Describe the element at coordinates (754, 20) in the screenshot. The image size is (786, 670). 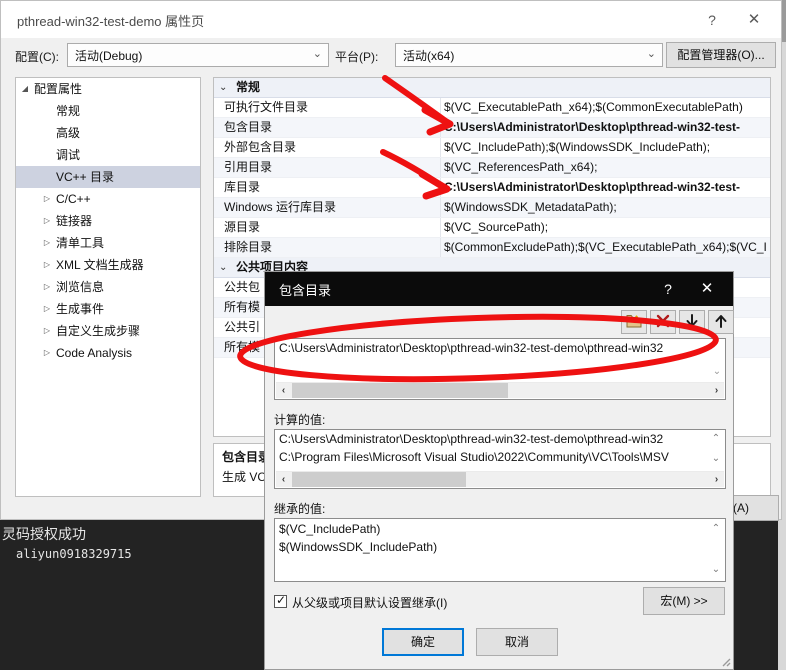
I see `close-icon: ✕` at that location.